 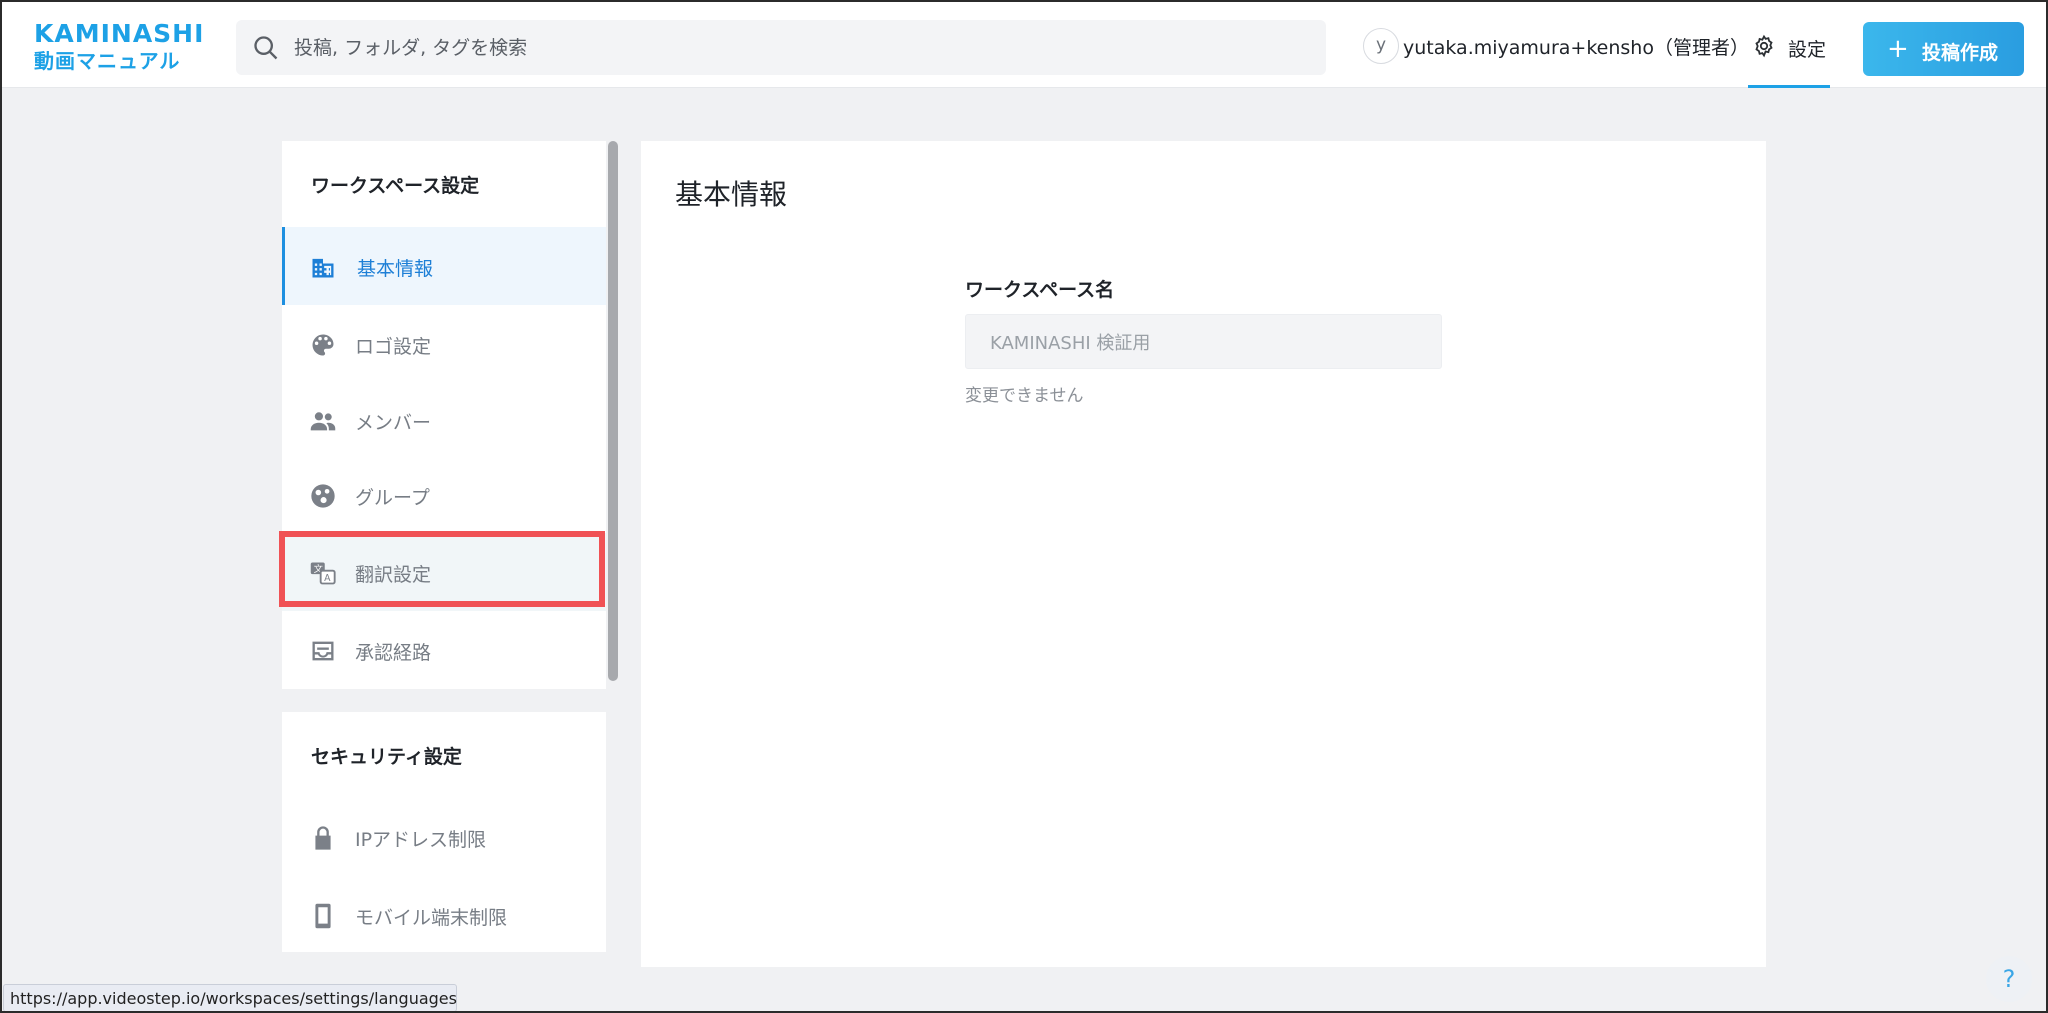 I want to click on palette-icon, so click(x=323, y=345).